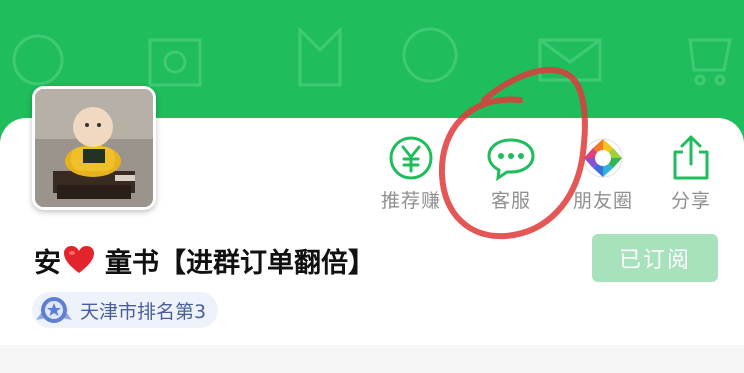  What do you see at coordinates (602, 201) in the screenshot?
I see `moments-label: 朋友圈` at bounding box center [602, 201].